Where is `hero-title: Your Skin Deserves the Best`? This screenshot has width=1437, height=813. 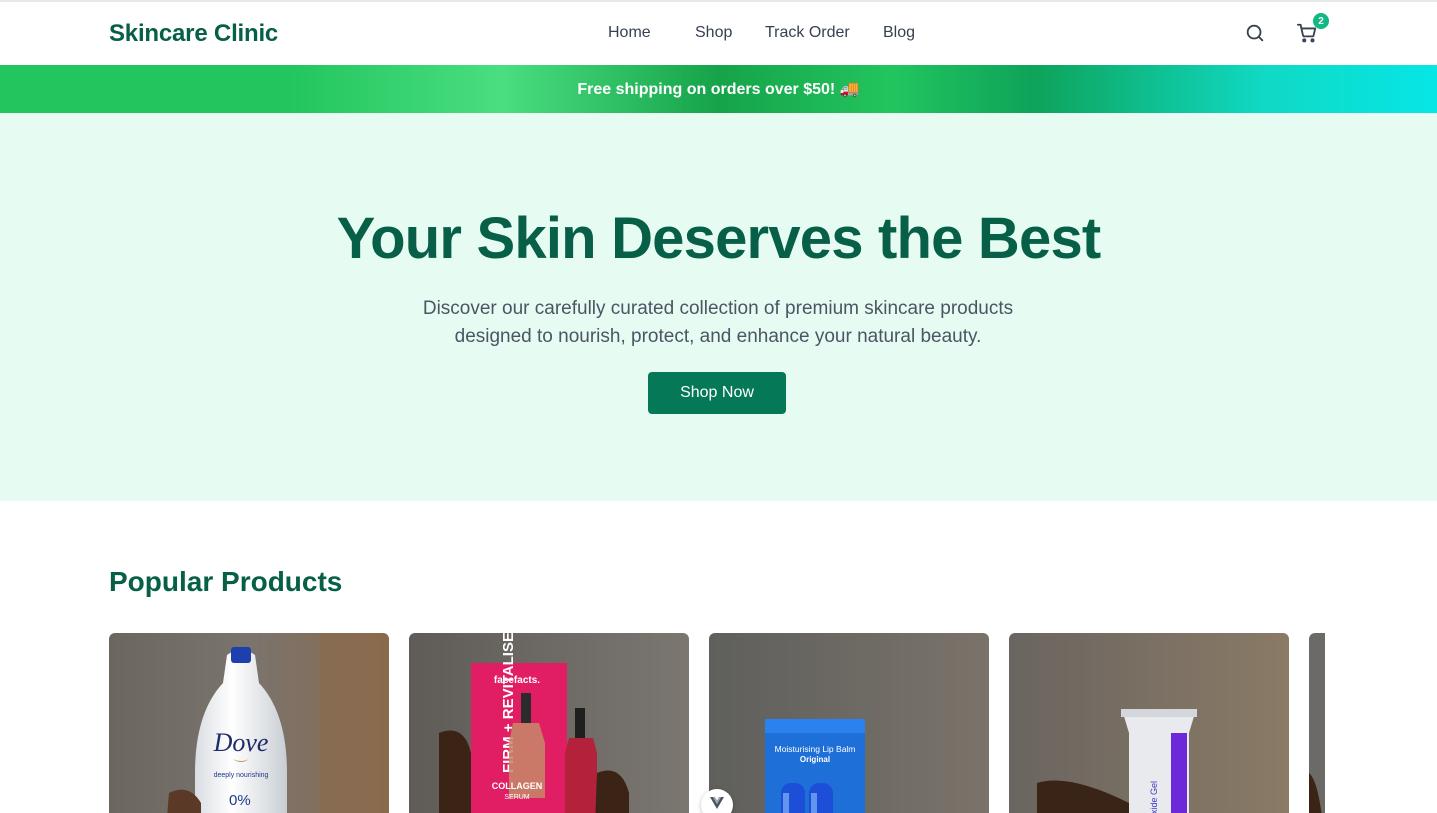
hero-title: Your Skin Deserves the Best is located at coordinates (719, 238).